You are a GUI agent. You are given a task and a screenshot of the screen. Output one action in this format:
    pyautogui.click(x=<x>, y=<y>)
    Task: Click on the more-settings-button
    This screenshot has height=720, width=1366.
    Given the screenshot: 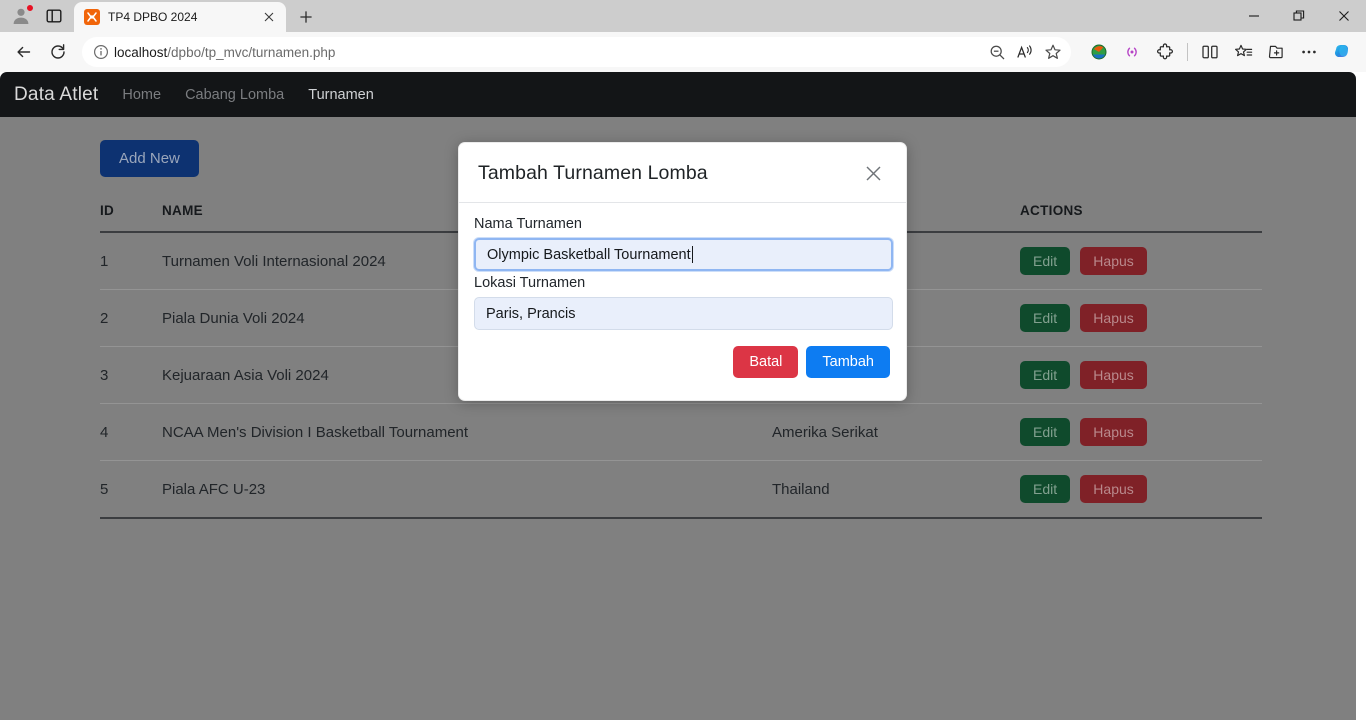 What is the action you would take?
    pyautogui.click(x=1309, y=52)
    